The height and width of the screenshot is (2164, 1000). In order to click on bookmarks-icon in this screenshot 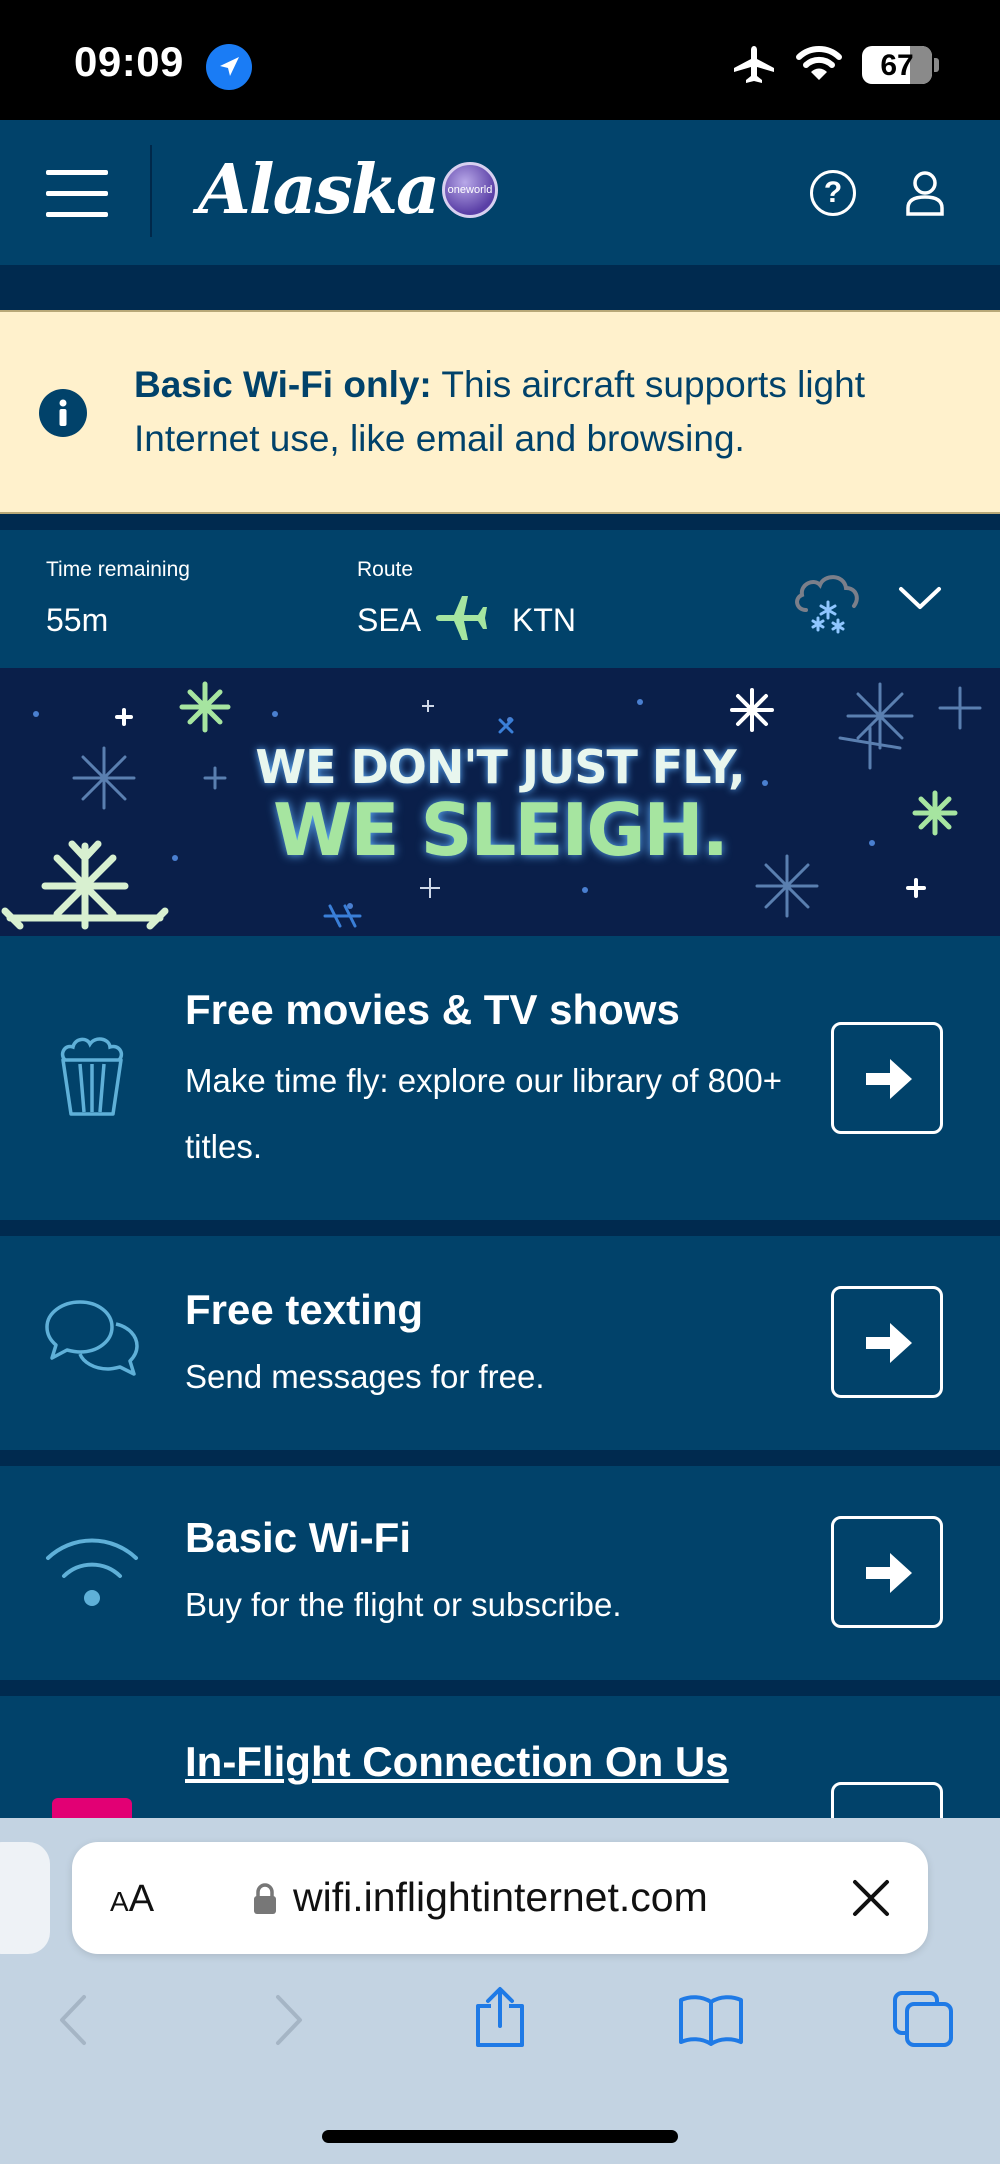, I will do `click(711, 2020)`.